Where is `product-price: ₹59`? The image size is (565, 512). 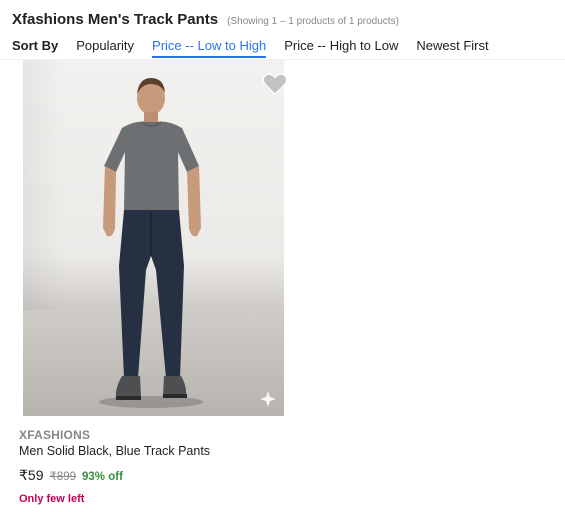
product-price: ₹59 is located at coordinates (31, 475).